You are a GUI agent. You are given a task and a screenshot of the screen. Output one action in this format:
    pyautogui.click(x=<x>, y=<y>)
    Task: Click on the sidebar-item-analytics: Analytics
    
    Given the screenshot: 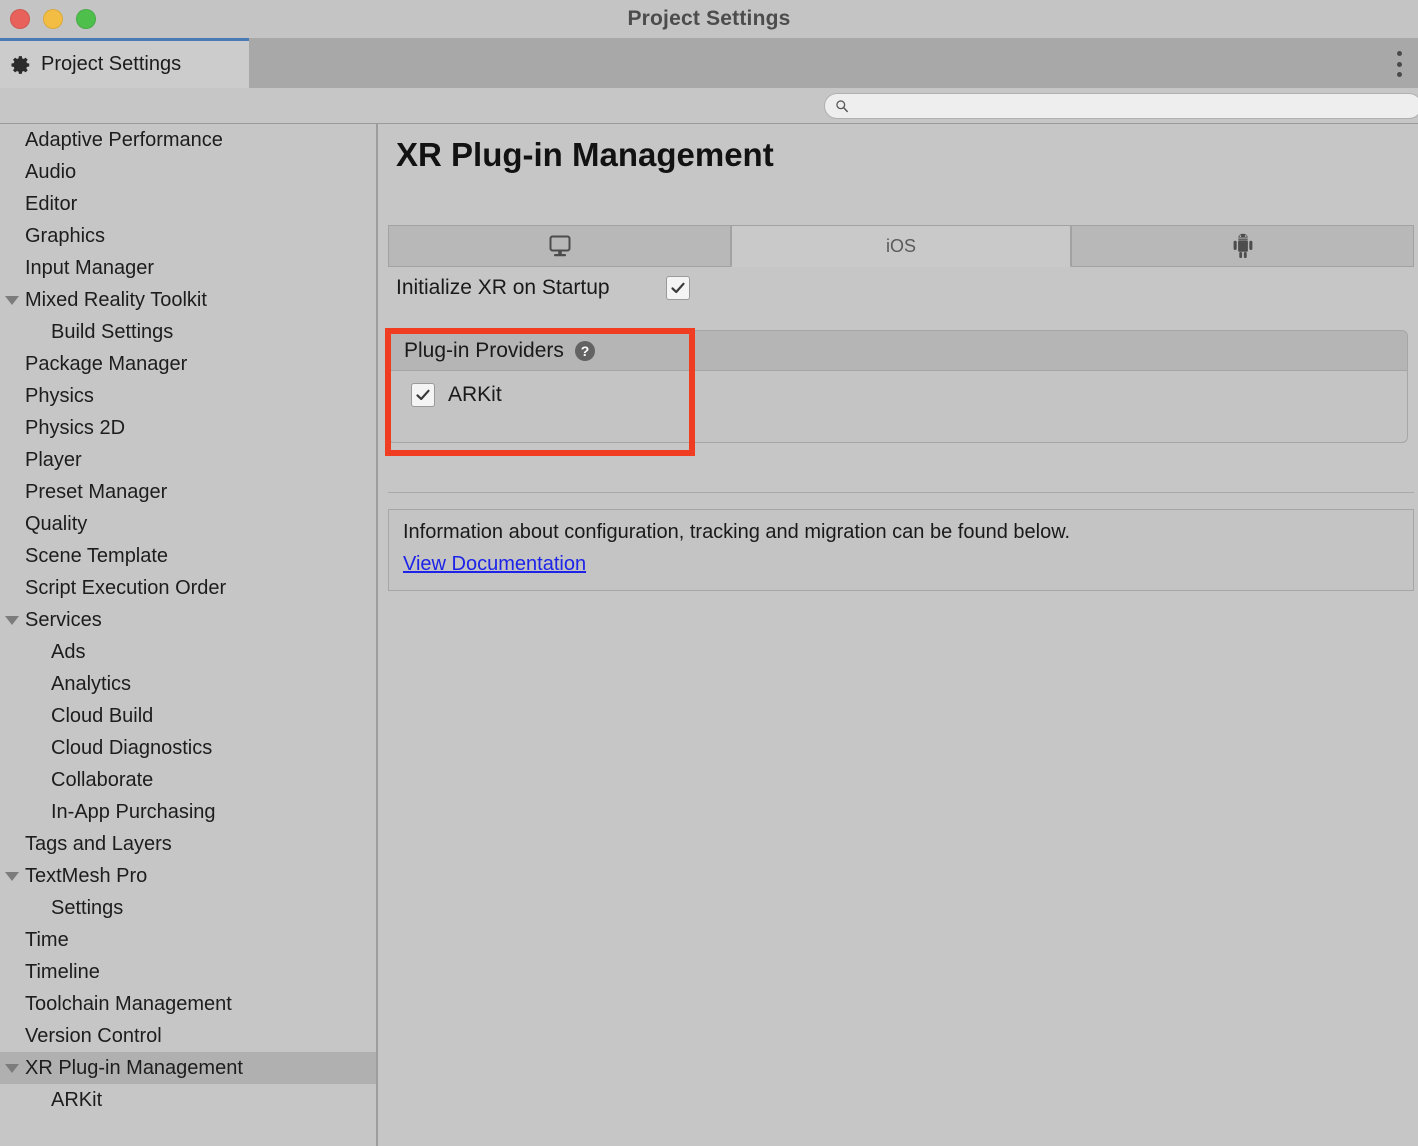 What is the action you would take?
    pyautogui.click(x=188, y=684)
    